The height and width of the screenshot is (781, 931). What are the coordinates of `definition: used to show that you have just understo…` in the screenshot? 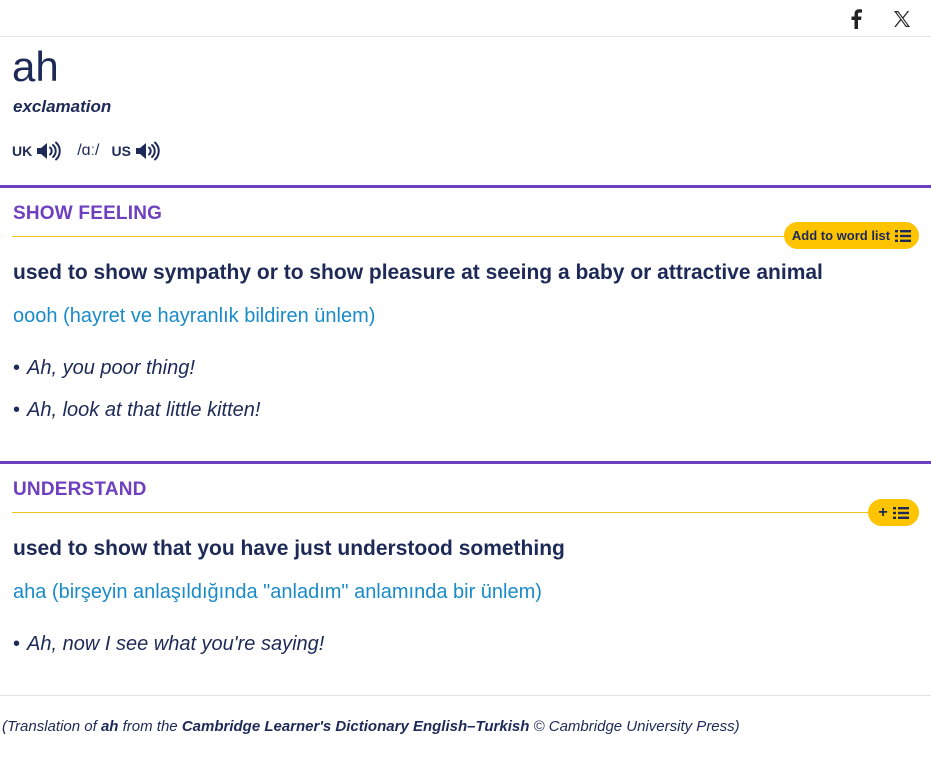 It's located at (289, 548).